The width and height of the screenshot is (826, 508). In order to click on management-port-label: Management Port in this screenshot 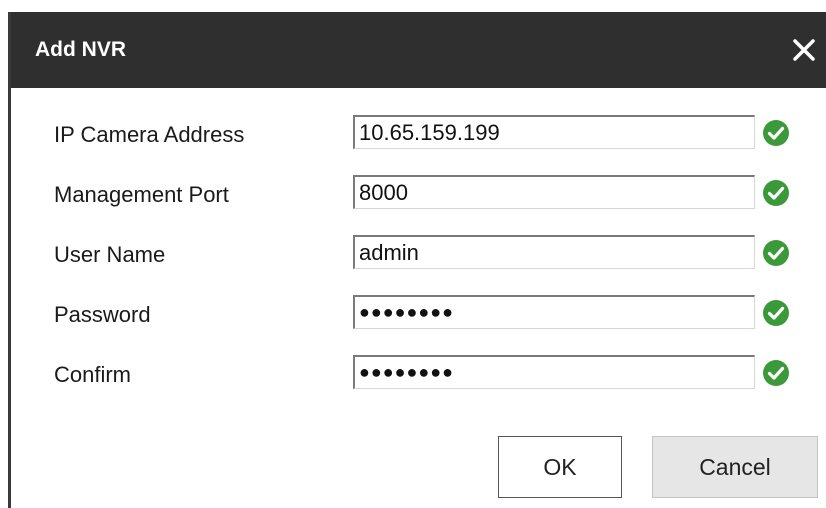, I will do `click(141, 194)`.